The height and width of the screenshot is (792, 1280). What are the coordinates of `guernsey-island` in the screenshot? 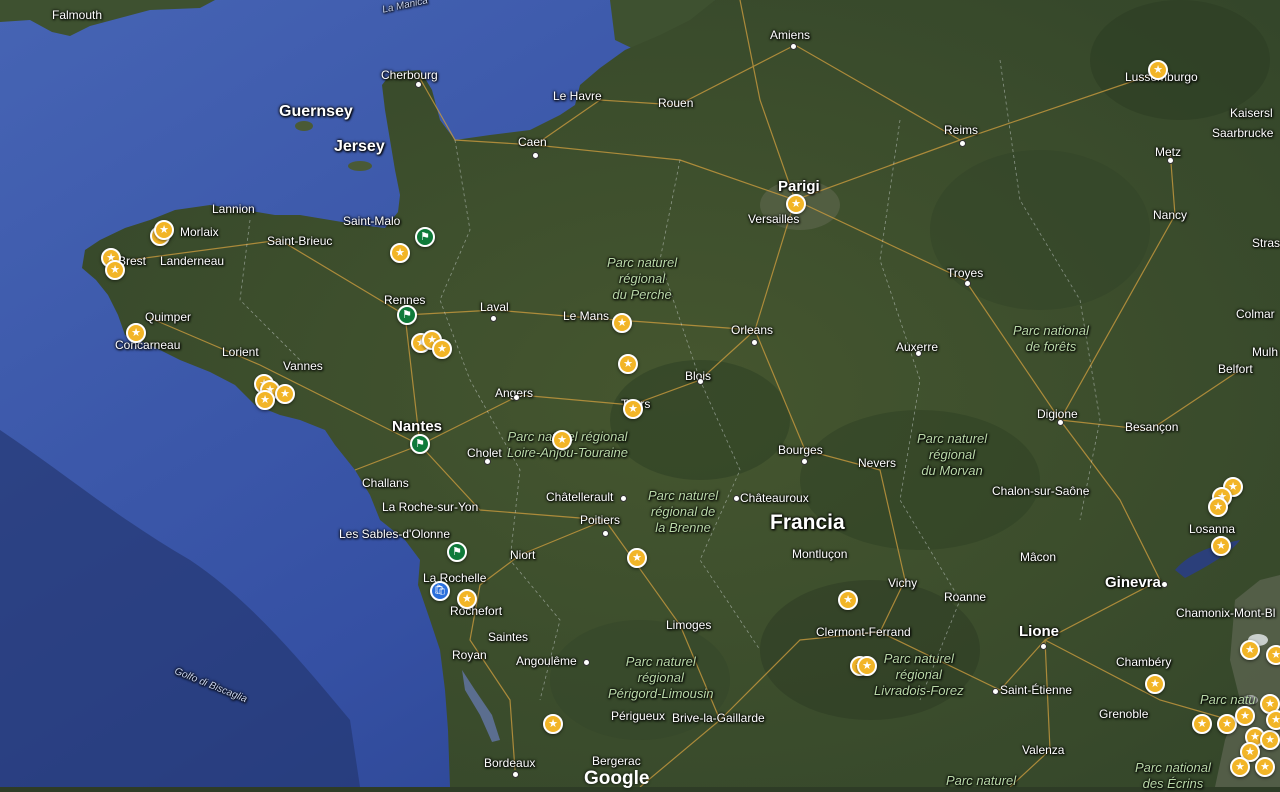 It's located at (304, 126).